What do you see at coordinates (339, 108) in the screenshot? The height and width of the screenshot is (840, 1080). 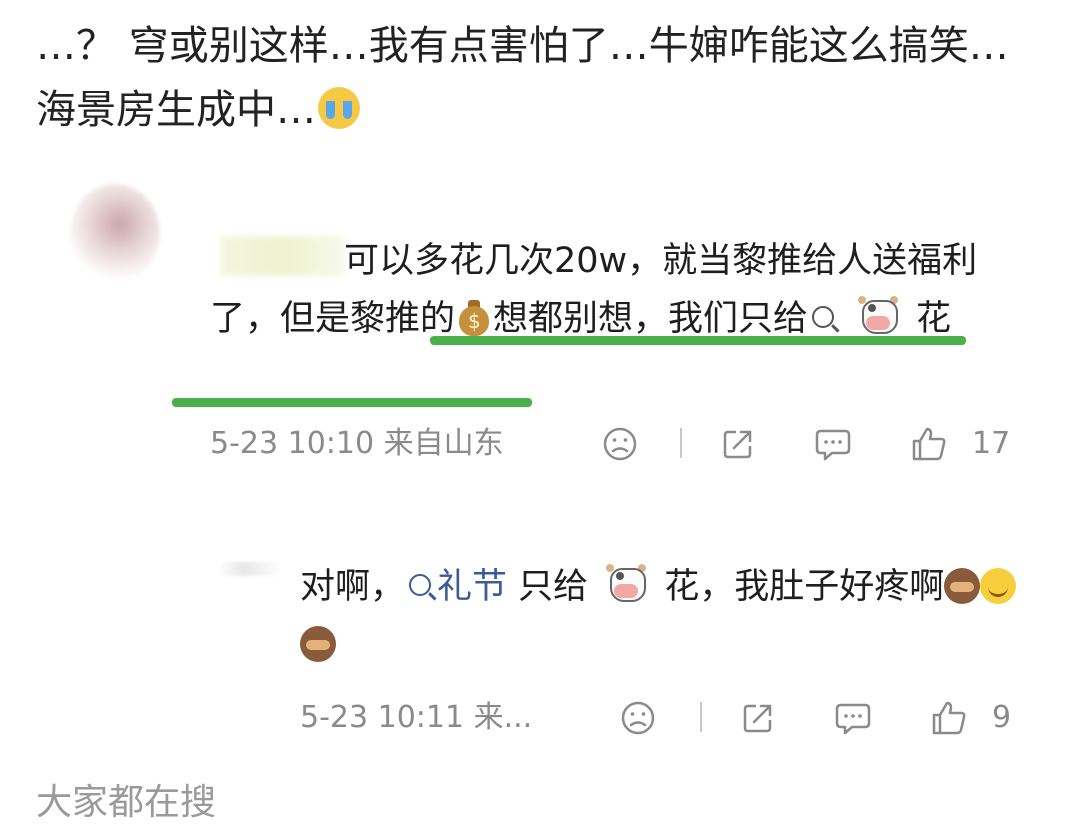 I see `loudly-crying-face-icon` at bounding box center [339, 108].